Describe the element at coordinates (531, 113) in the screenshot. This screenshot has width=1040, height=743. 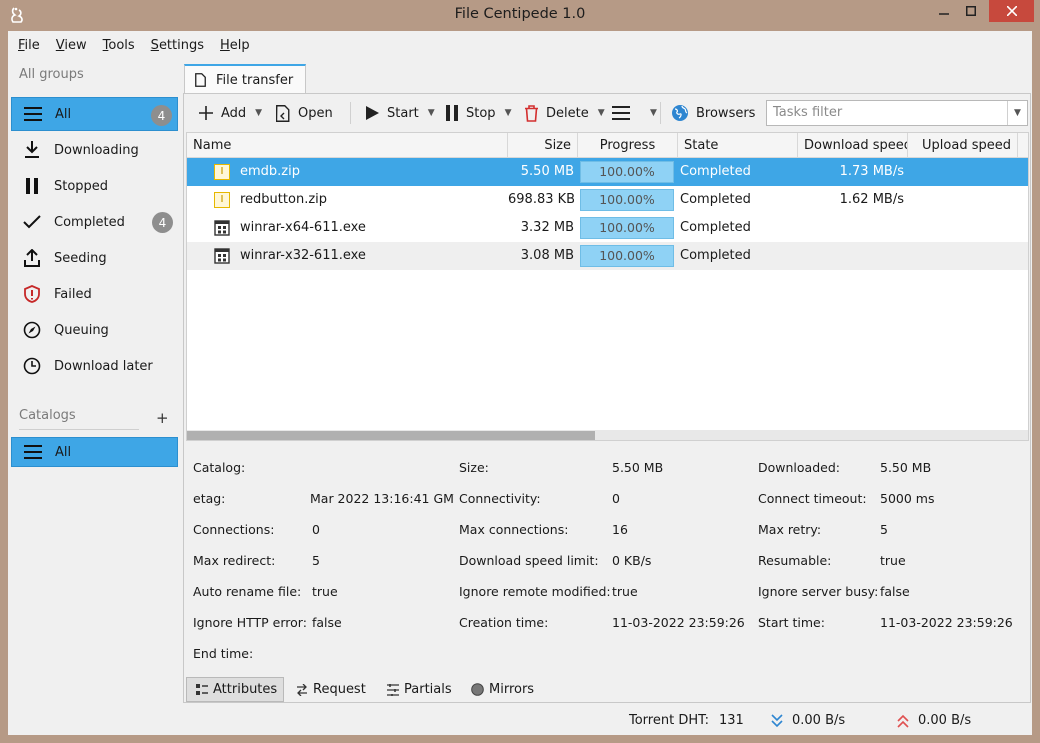
I see `trash-icon` at that location.